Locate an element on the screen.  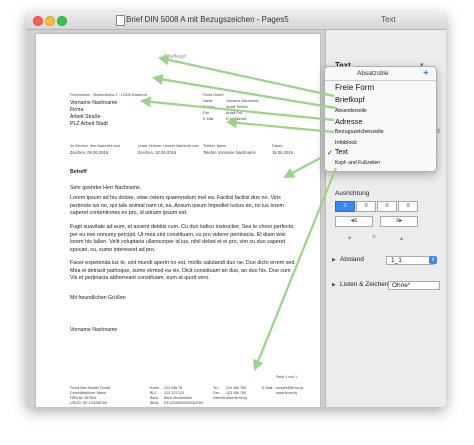
ref-label-our-sign: Unser Zeichen, Unsere Nachricht vom is located at coordinates (168, 146).